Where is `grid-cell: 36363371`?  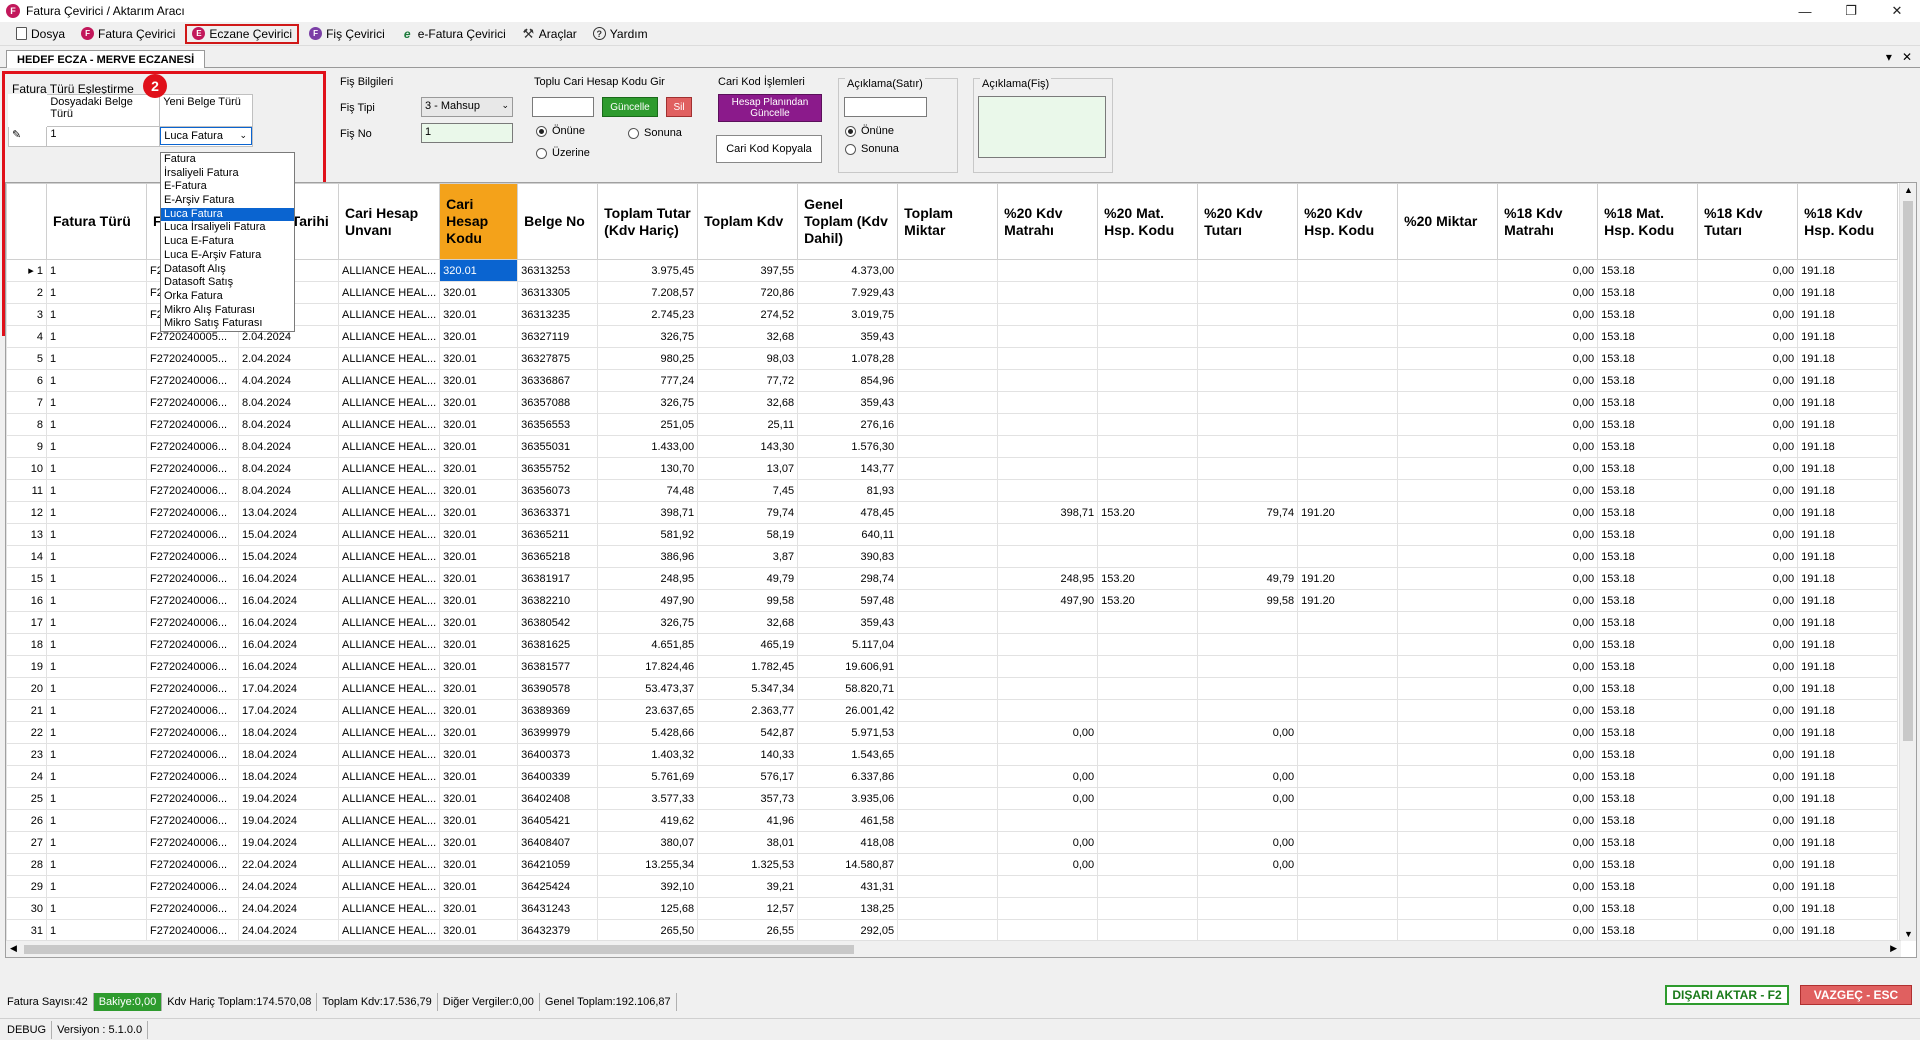 grid-cell: 36363371 is located at coordinates (558, 512).